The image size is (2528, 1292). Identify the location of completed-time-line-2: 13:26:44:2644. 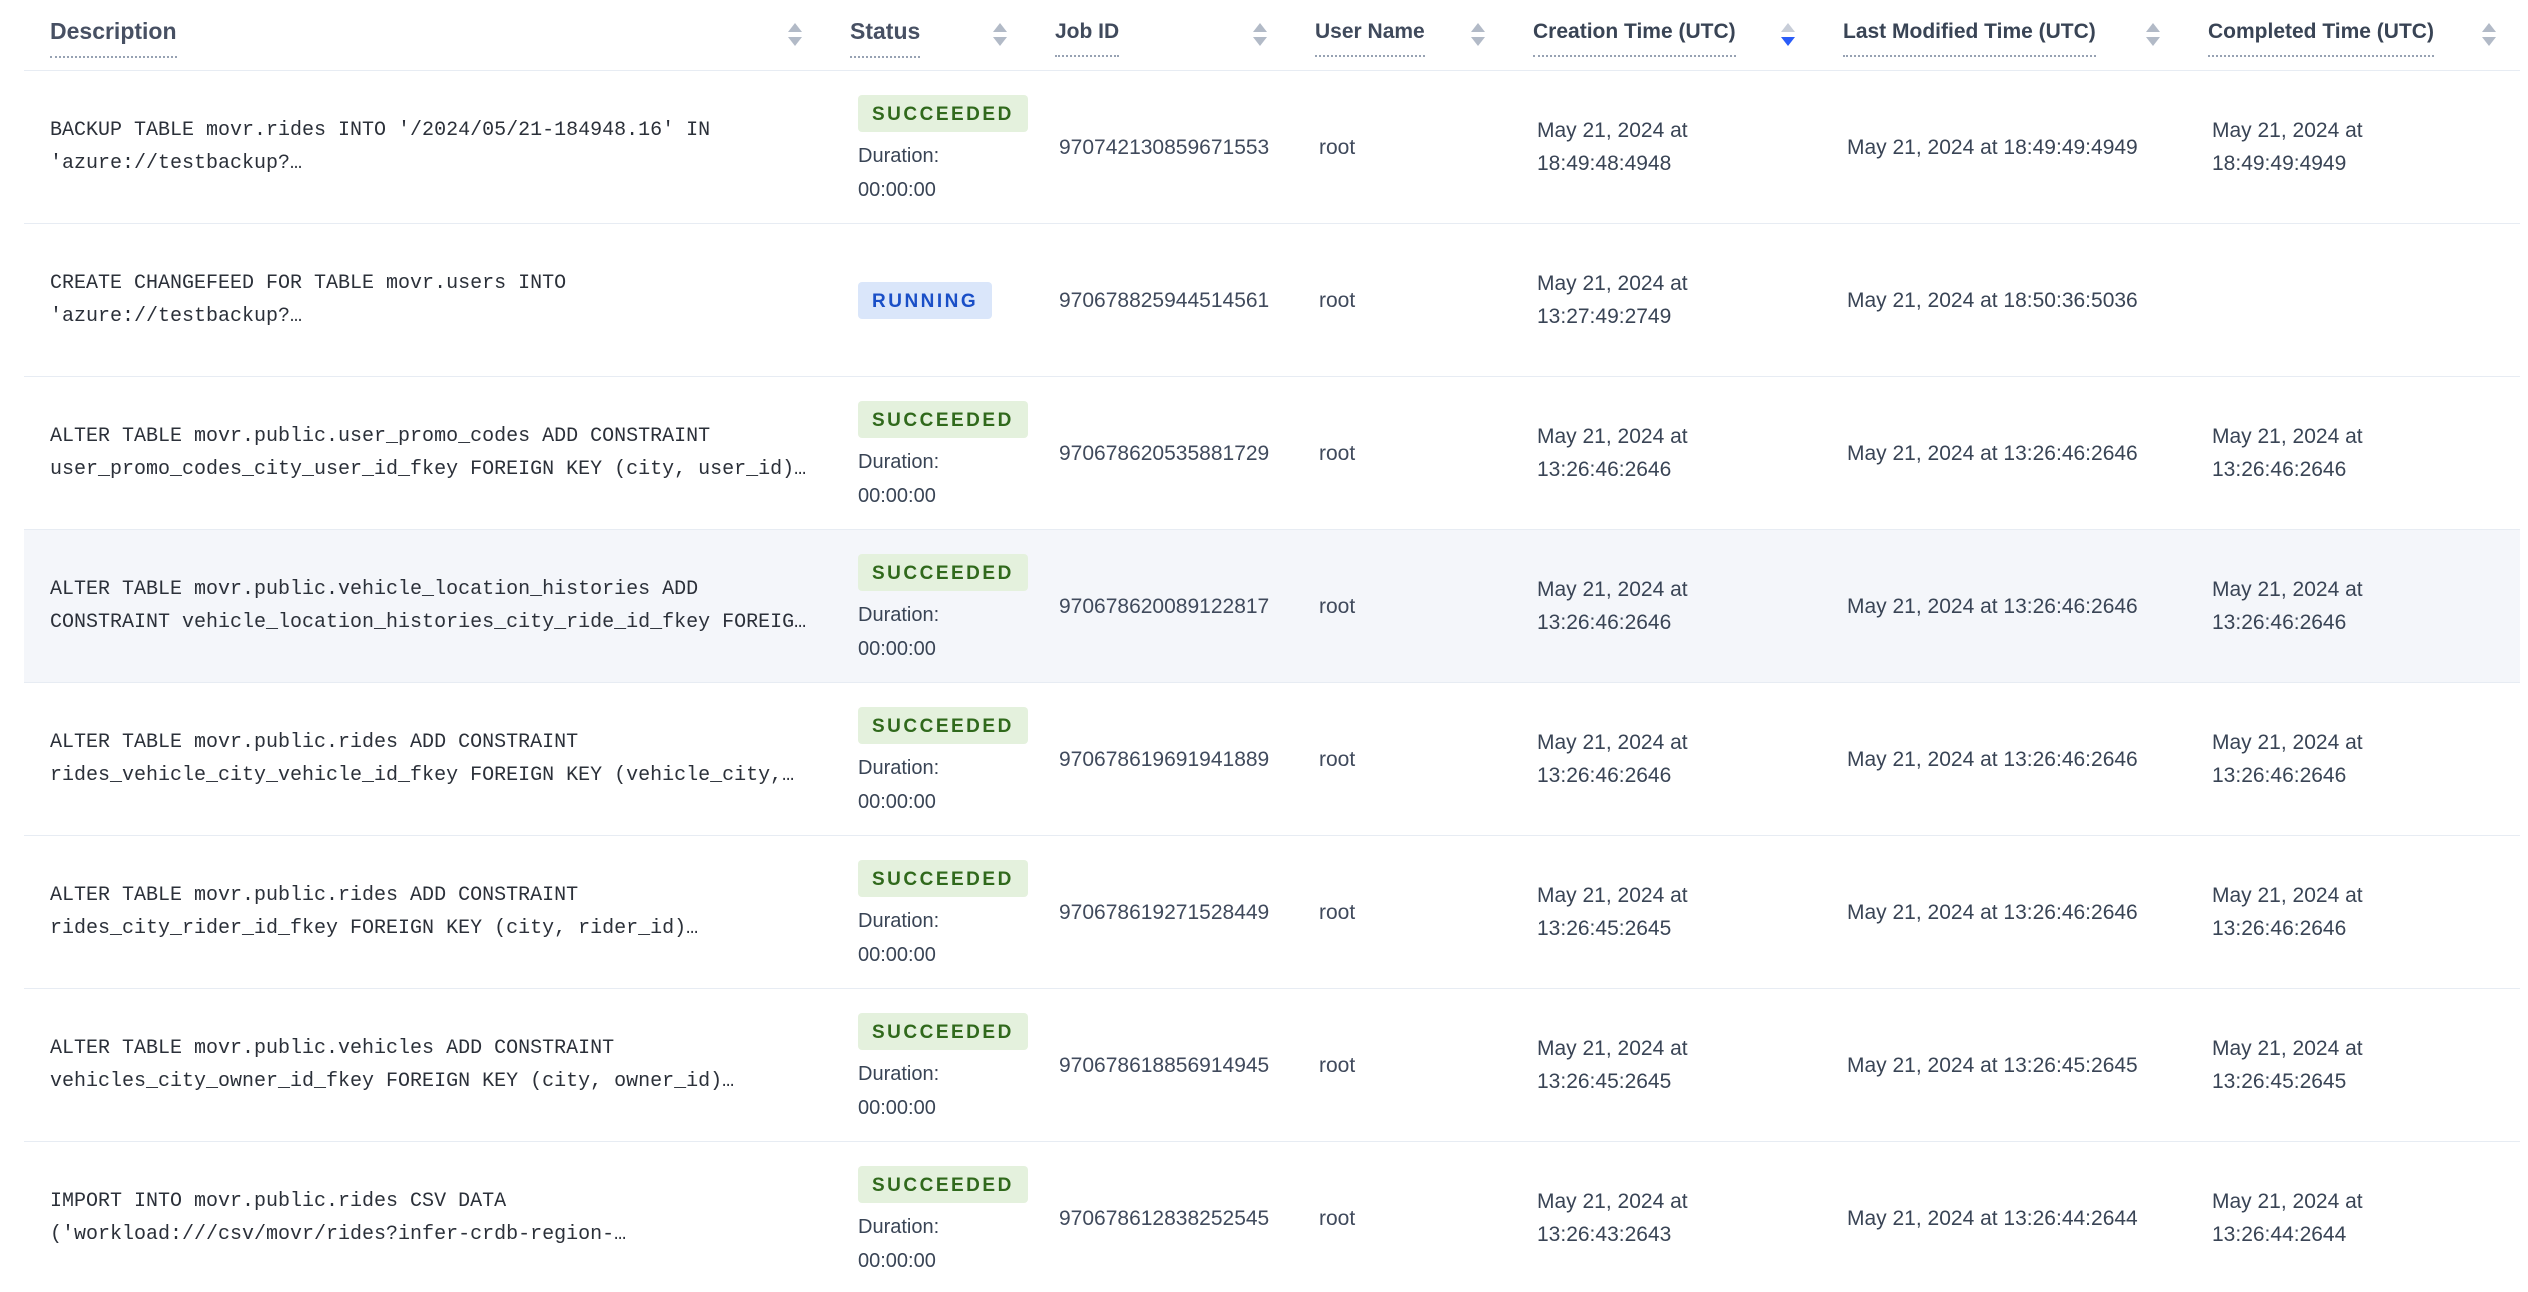
(2279, 1234).